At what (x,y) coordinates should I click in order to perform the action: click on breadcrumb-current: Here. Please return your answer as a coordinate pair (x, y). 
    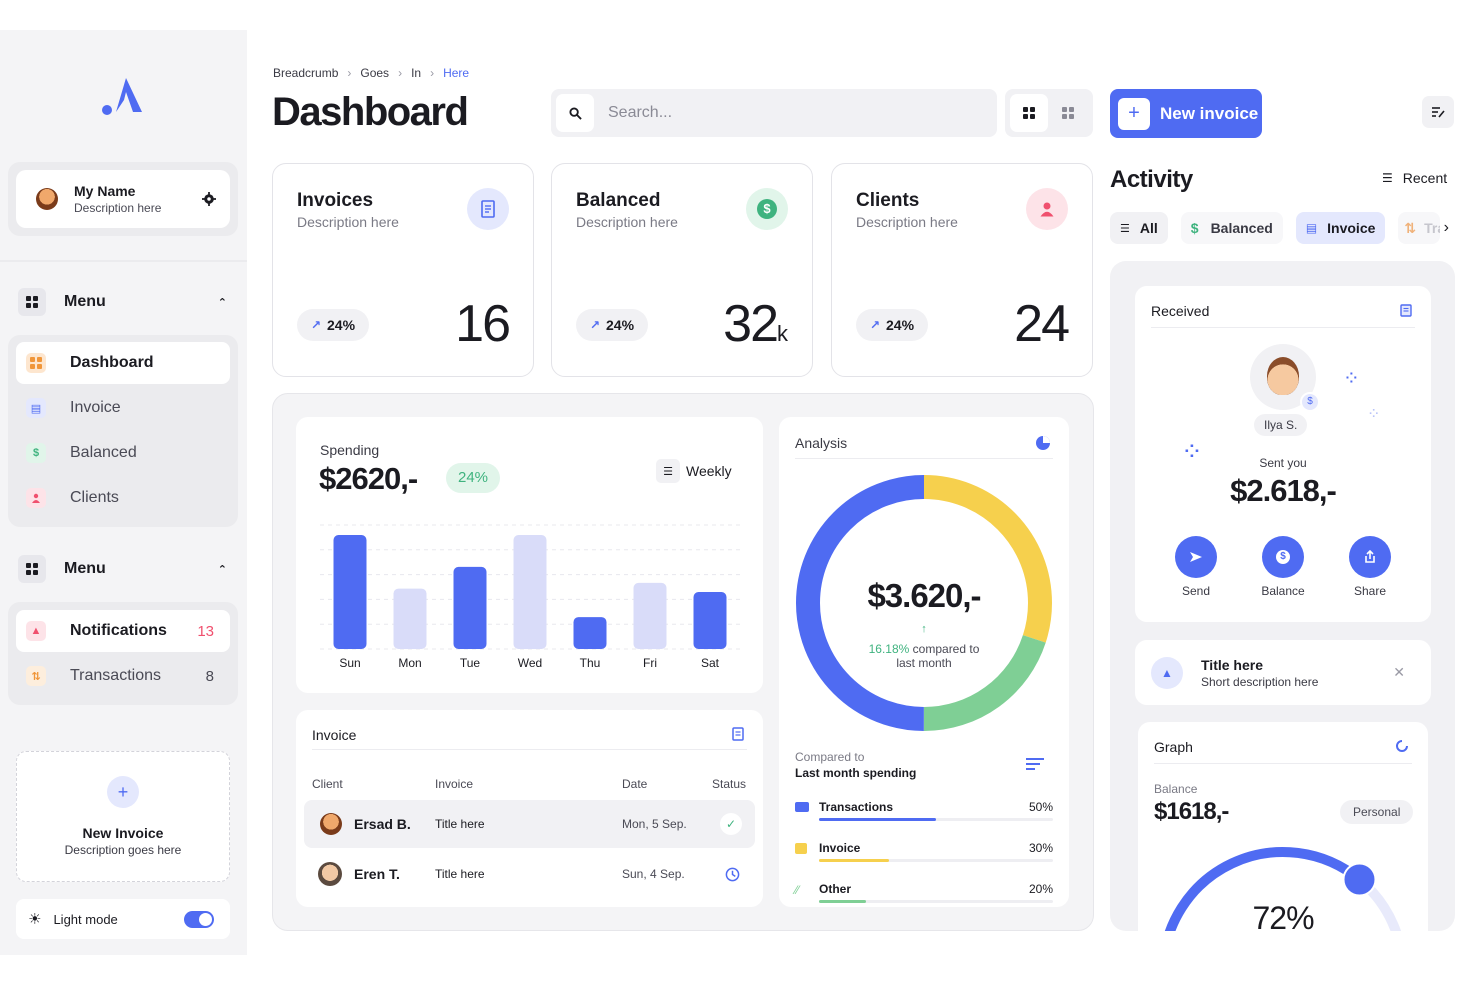
    Looking at the image, I should click on (456, 73).